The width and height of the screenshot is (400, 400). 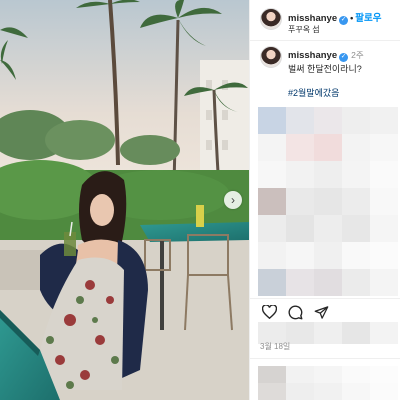 What do you see at coordinates (313, 92) in the screenshot?
I see `hashtag-link: #2월말에갔음` at bounding box center [313, 92].